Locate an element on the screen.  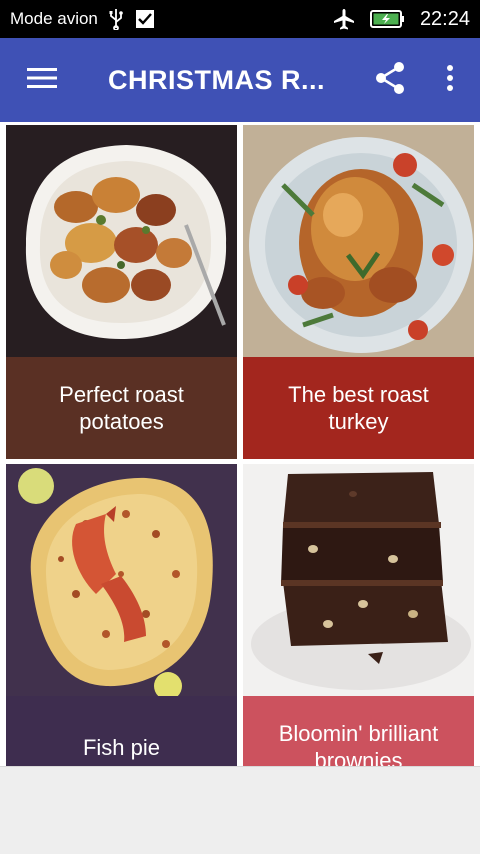
share-button is located at coordinates (390, 80).